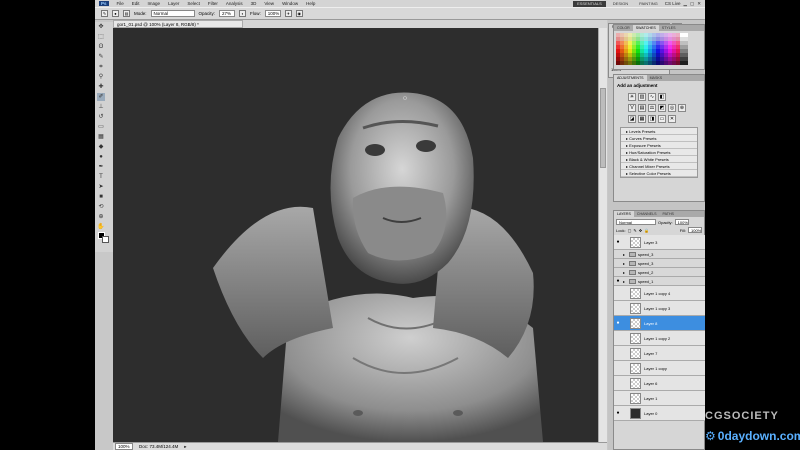 The height and width of the screenshot is (450, 800). What do you see at coordinates (620, 4) in the screenshot?
I see `workspace-design: DESIGN` at bounding box center [620, 4].